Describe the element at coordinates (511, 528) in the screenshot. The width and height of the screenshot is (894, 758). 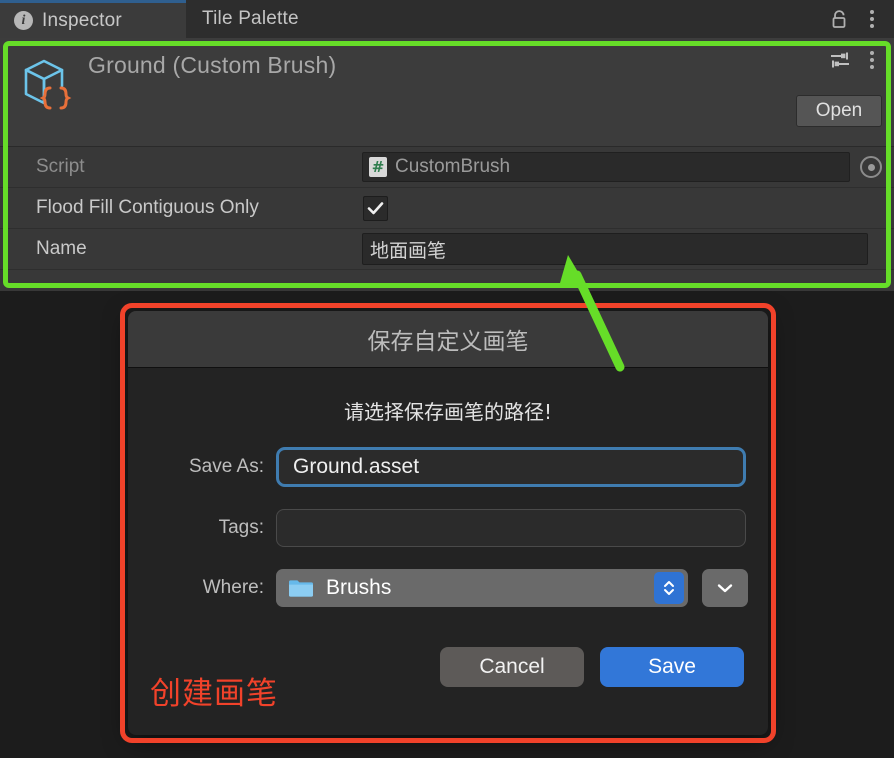
I see `tags-input` at that location.